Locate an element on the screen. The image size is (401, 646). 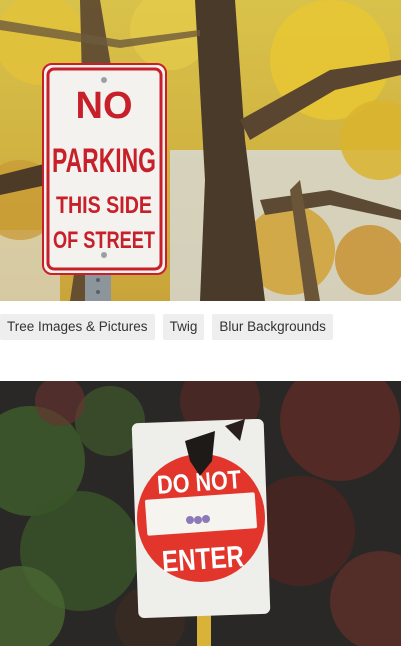
sign-line-4: OF STREET is located at coordinates (104, 240).